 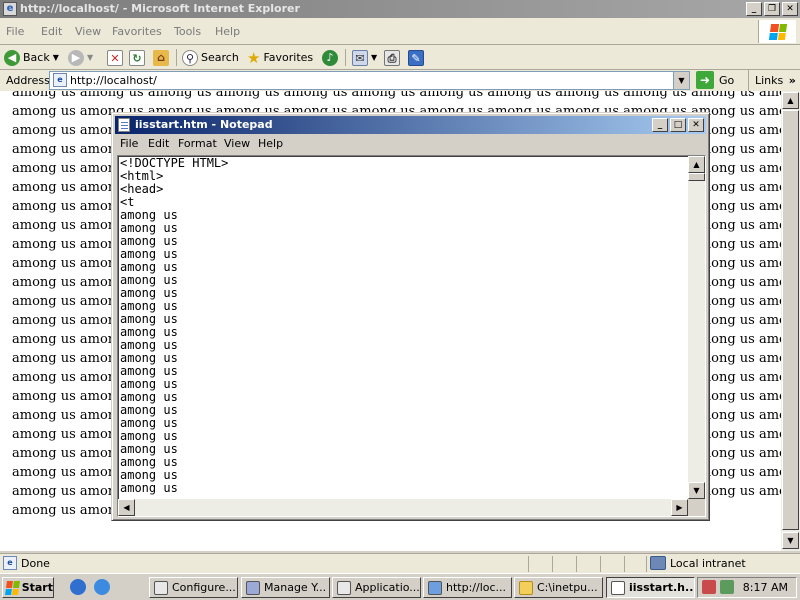 I want to click on system-tray: 8:17 AM, so click(x=747, y=587).